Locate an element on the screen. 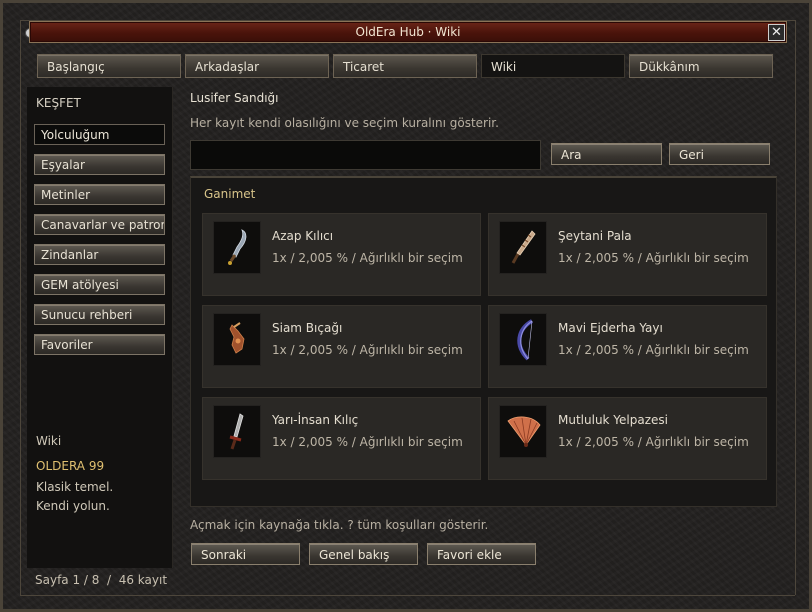 This screenshot has height=612, width=812. add-favorite-button: Favori ekle is located at coordinates (481, 554).